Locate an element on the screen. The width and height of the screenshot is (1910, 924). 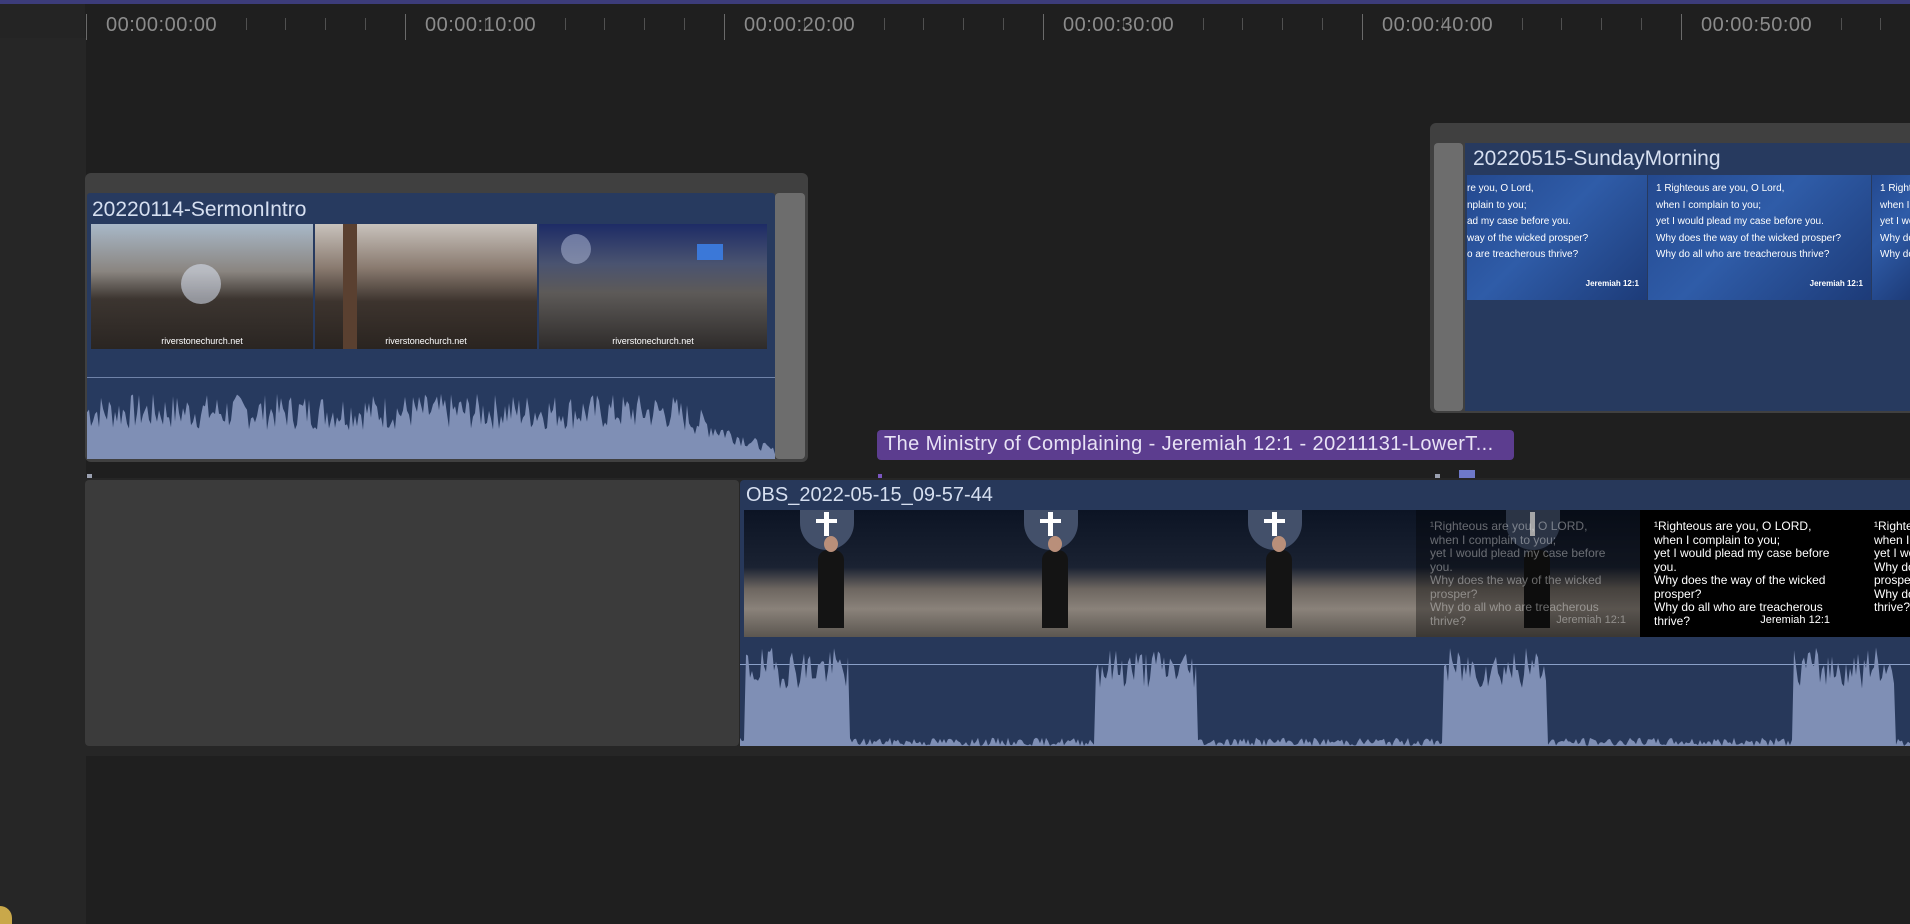
clip-title: OBS_2022-05-15_09-57-44 is located at coordinates (869, 495).